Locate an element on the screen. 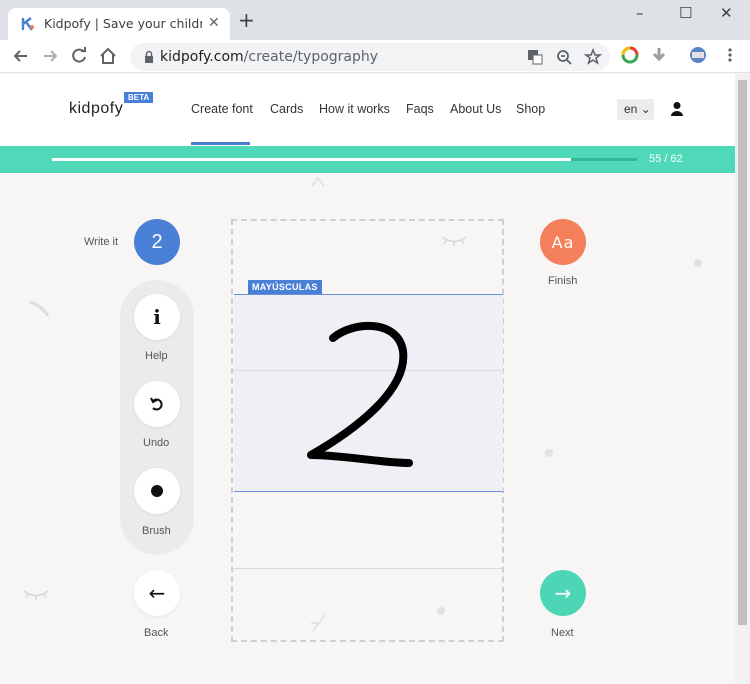  browser-tab: Kidpofy | Save your children's c ✕ is located at coordinates (119, 24).